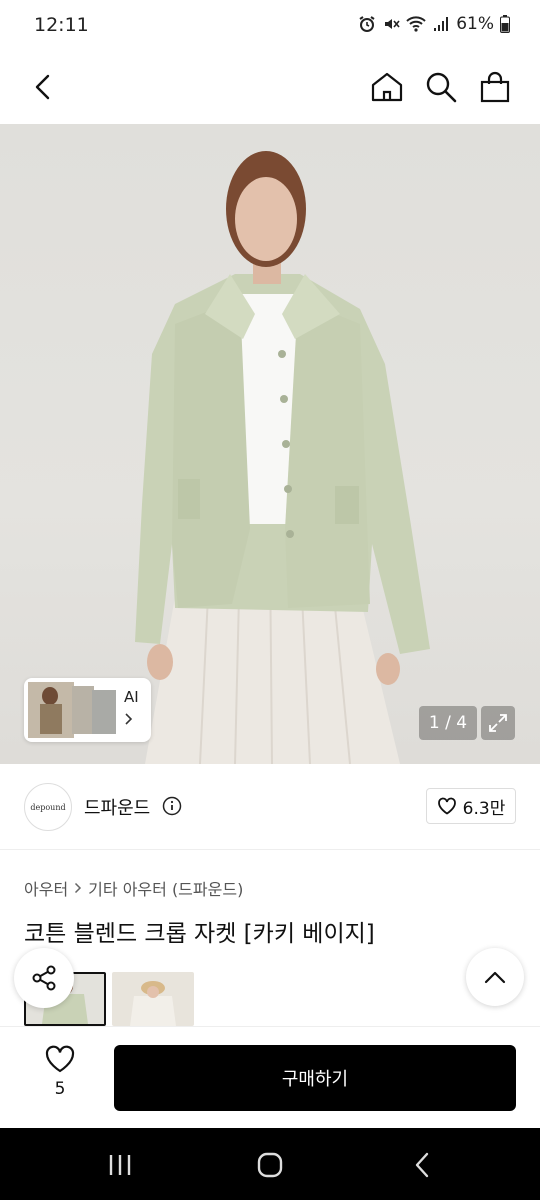  I want to click on wifi-icon, so click(416, 24).